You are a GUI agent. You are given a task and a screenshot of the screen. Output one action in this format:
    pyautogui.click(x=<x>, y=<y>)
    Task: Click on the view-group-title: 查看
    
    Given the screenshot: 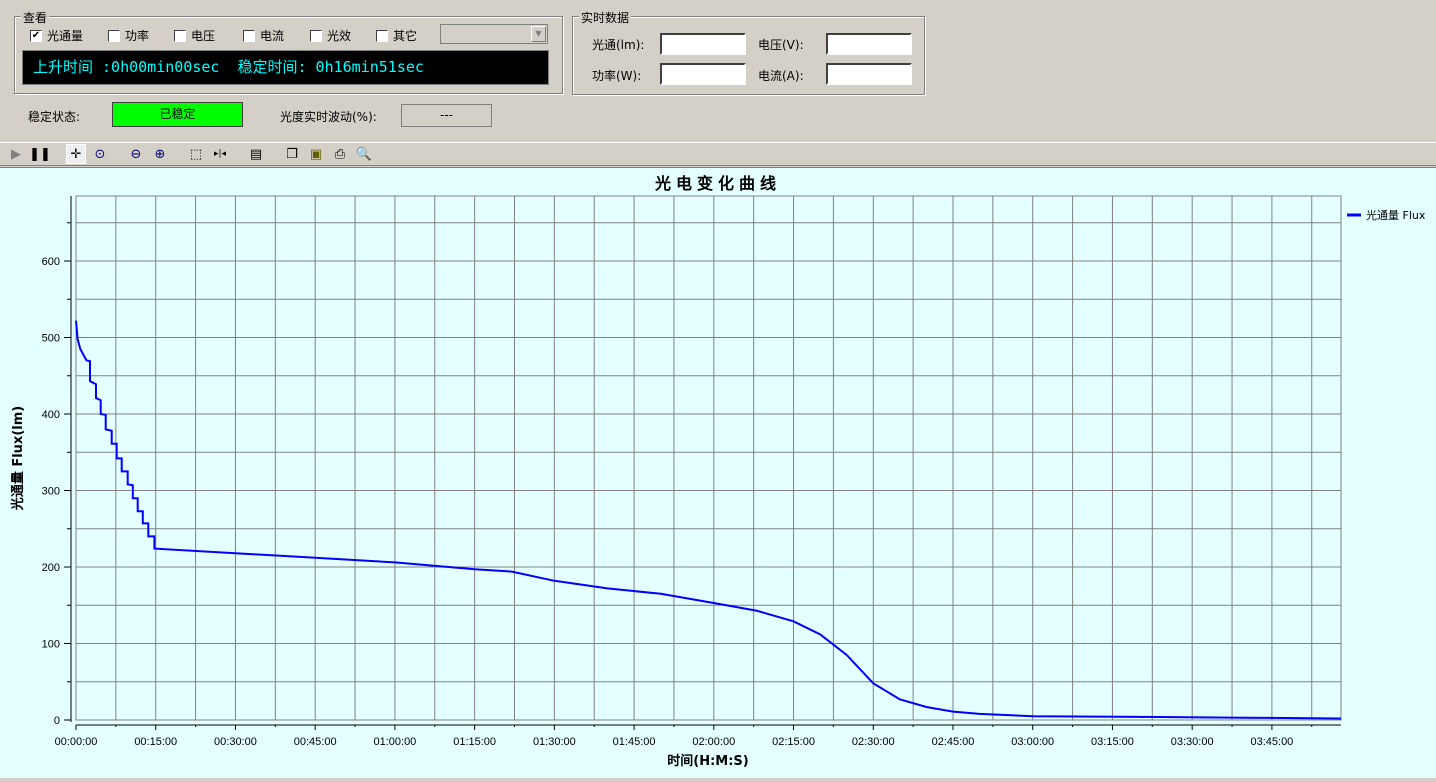 What is the action you would take?
    pyautogui.click(x=35, y=17)
    